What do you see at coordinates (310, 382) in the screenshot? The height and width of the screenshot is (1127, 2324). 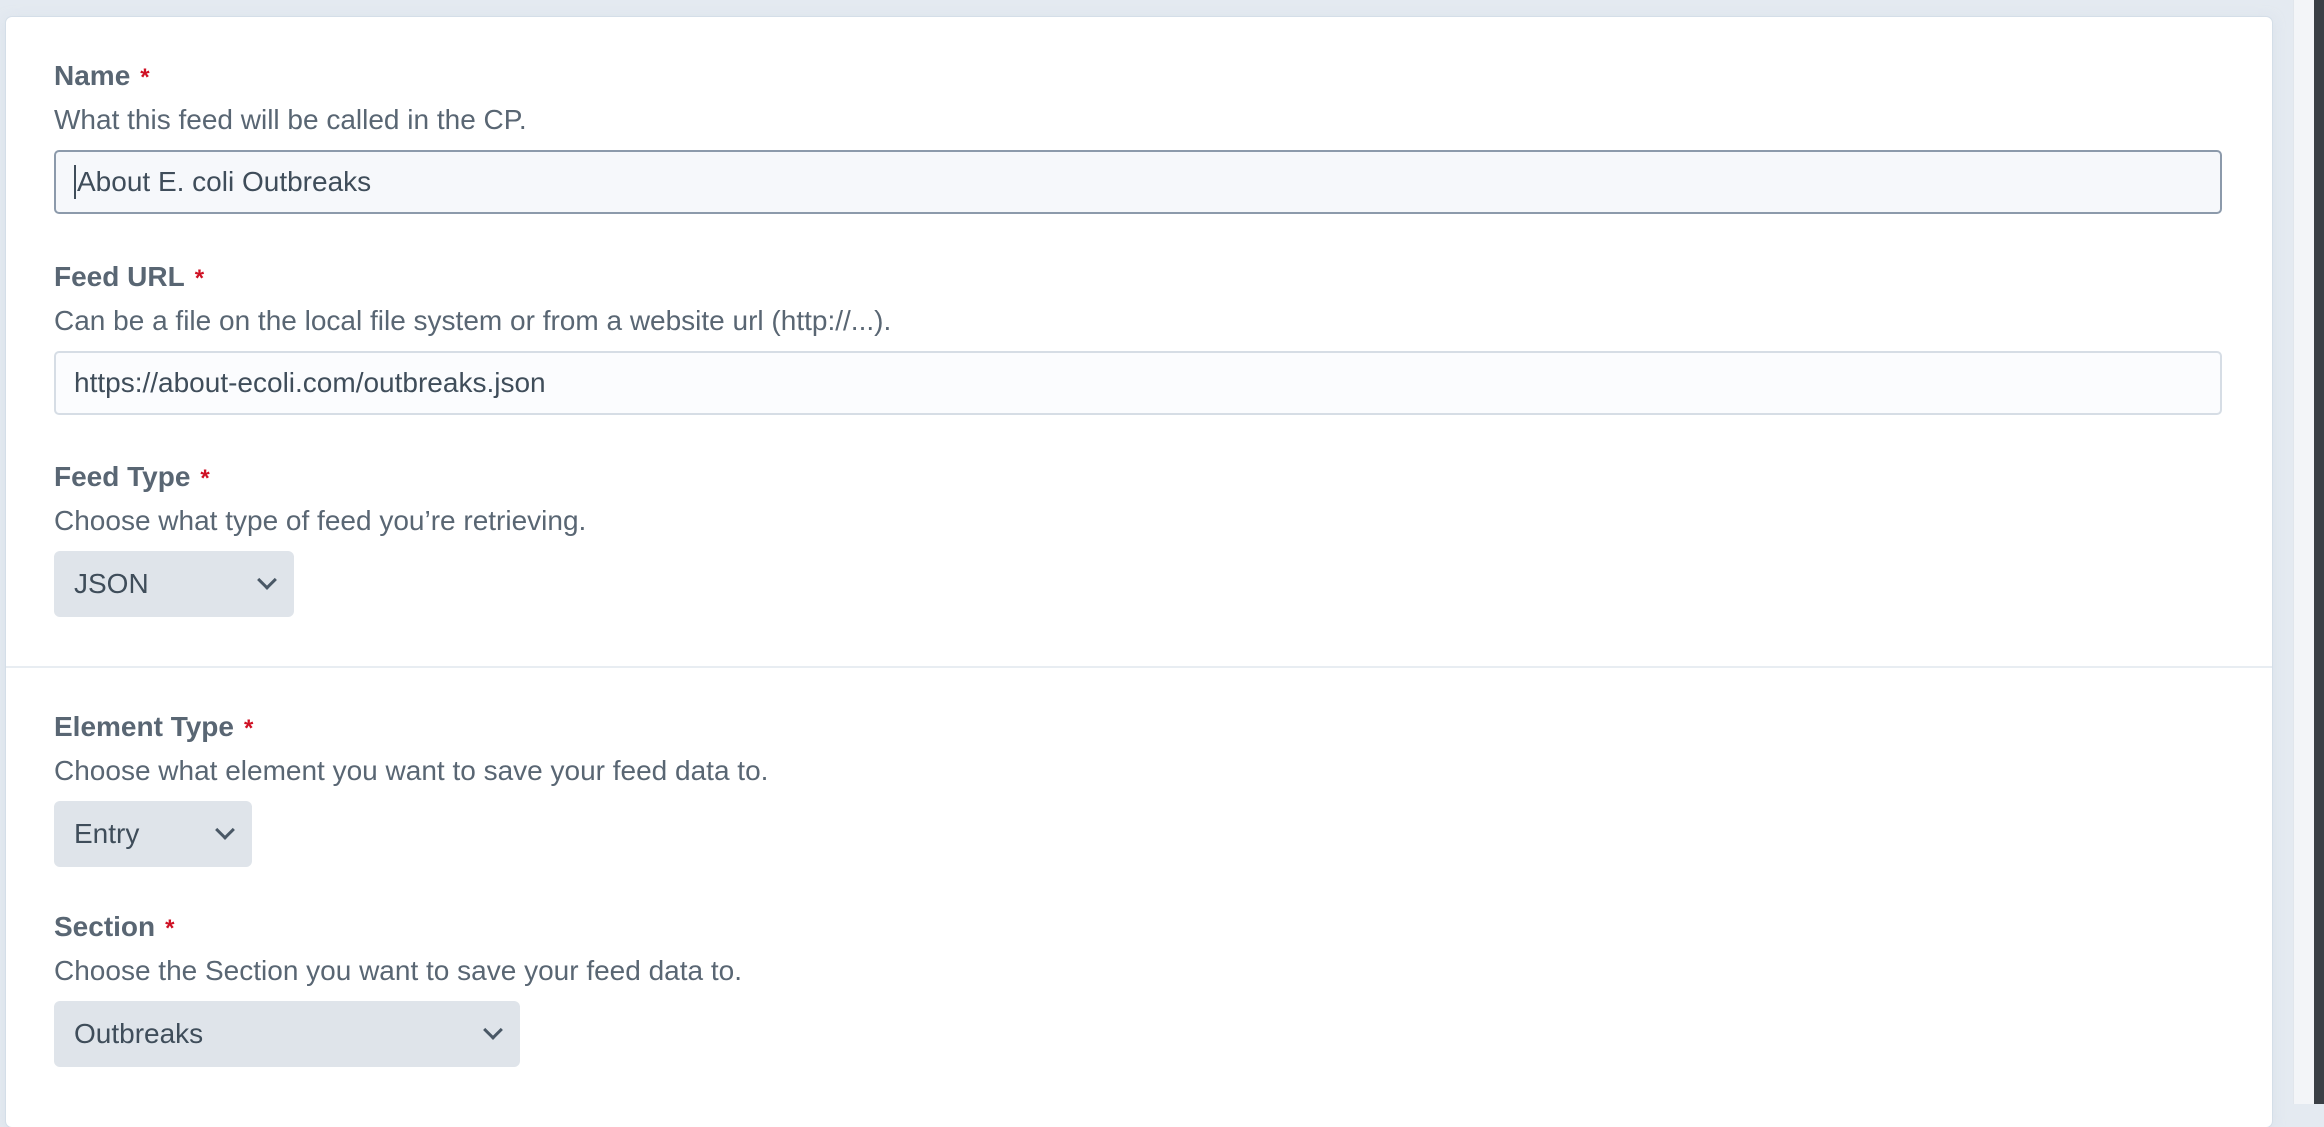 I see `feed-url-input-value: https://about-ecoli.com/outbreaks.json` at bounding box center [310, 382].